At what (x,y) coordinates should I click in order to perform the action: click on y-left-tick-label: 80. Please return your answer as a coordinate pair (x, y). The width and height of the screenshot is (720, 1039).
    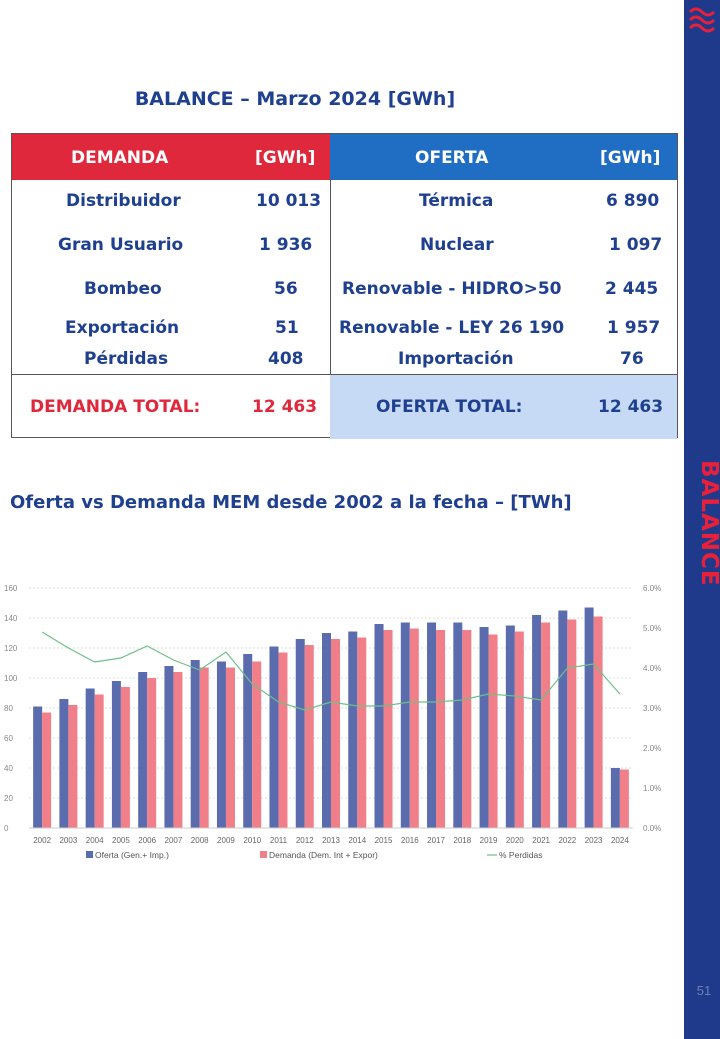
    Looking at the image, I should click on (8, 708).